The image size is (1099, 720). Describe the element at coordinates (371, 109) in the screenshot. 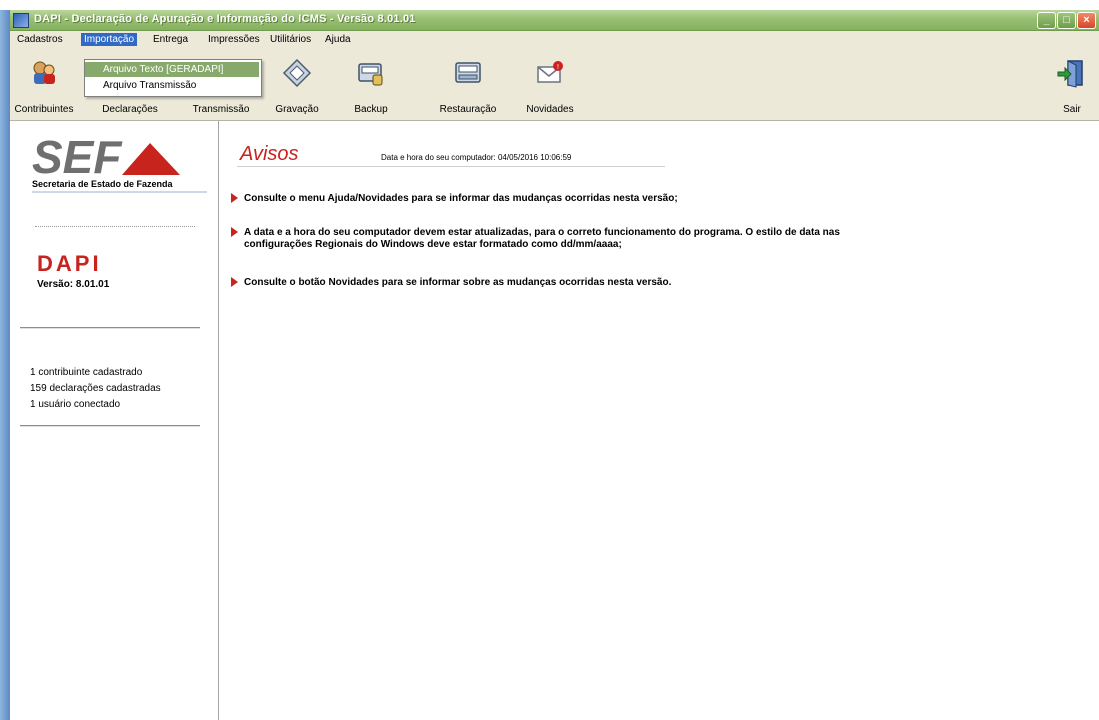

I see `backup-label: Backup` at that location.